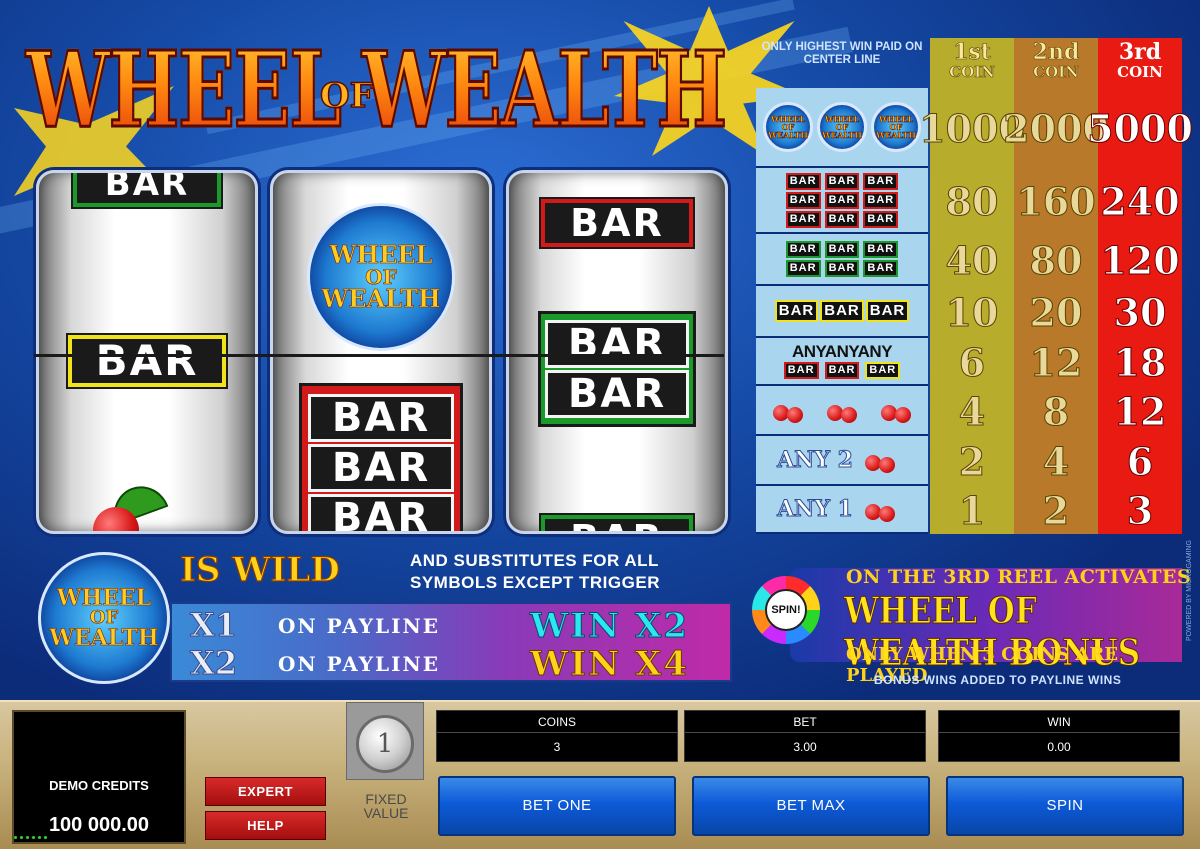 The height and width of the screenshot is (849, 1200). I want to click on logo-word-wealth: WEALTH, so click(544, 90).